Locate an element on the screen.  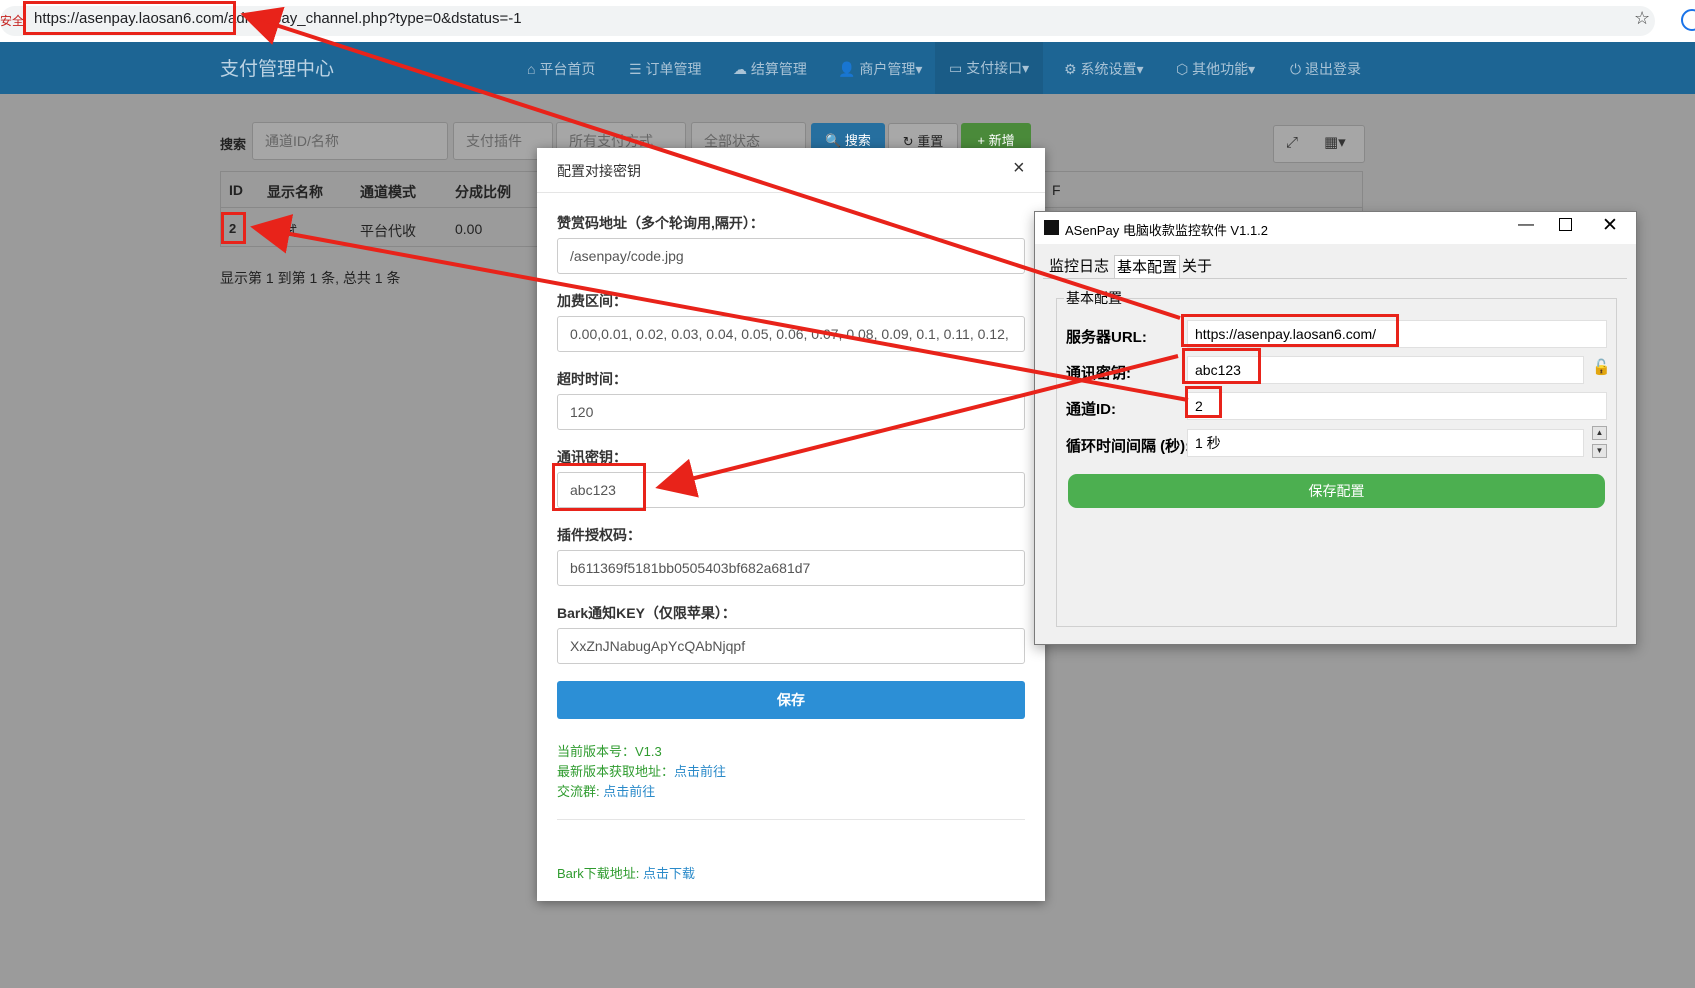
arrow-secret is located at coordinates (917, 426).